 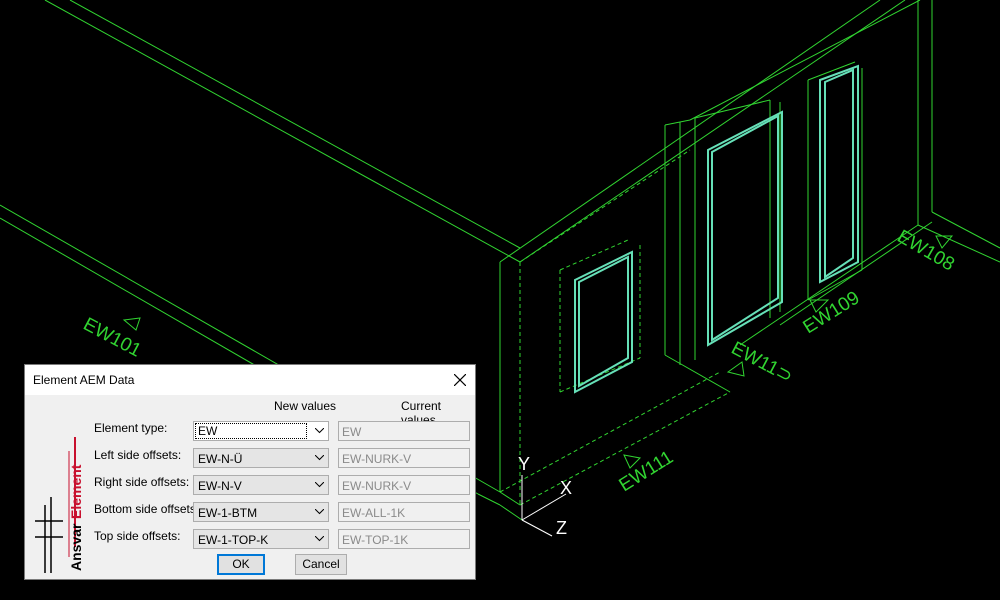 What do you see at coordinates (251, 431) in the screenshot?
I see `element-type-value: EW` at bounding box center [251, 431].